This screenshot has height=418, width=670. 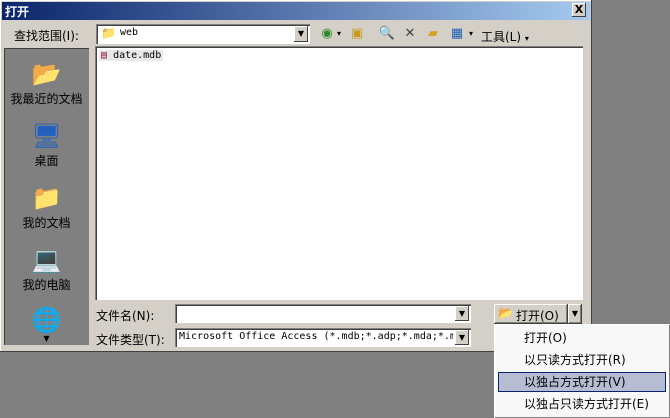 I want to click on dialog-title: 打开, so click(x=17, y=12).